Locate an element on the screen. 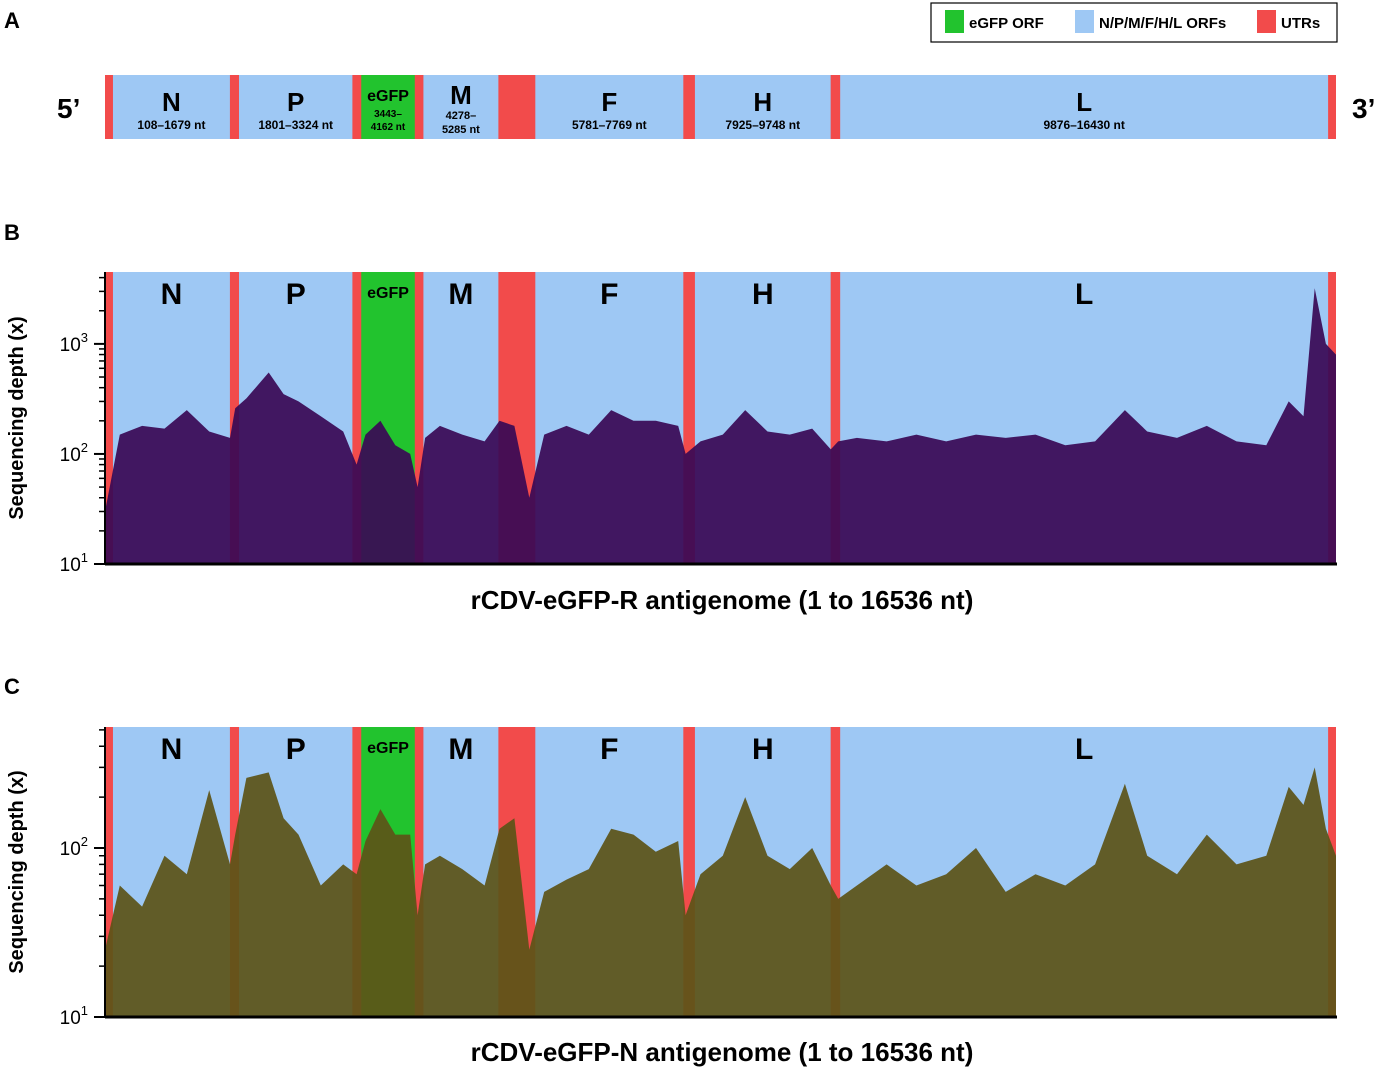  r-gene-label-l: L is located at coordinates (1084, 294).